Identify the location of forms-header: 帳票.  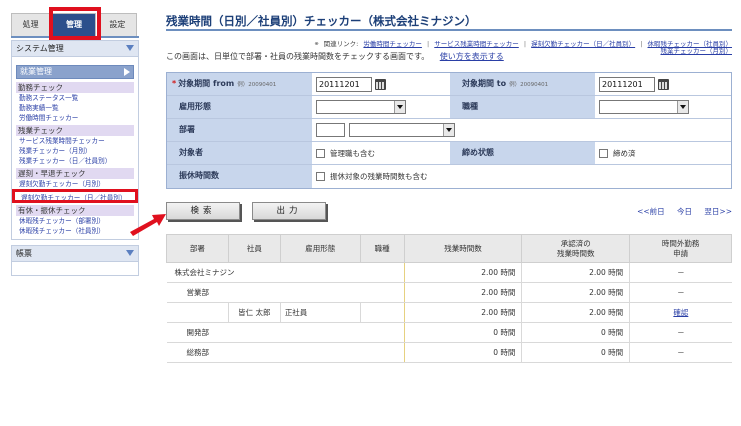
(75, 253).